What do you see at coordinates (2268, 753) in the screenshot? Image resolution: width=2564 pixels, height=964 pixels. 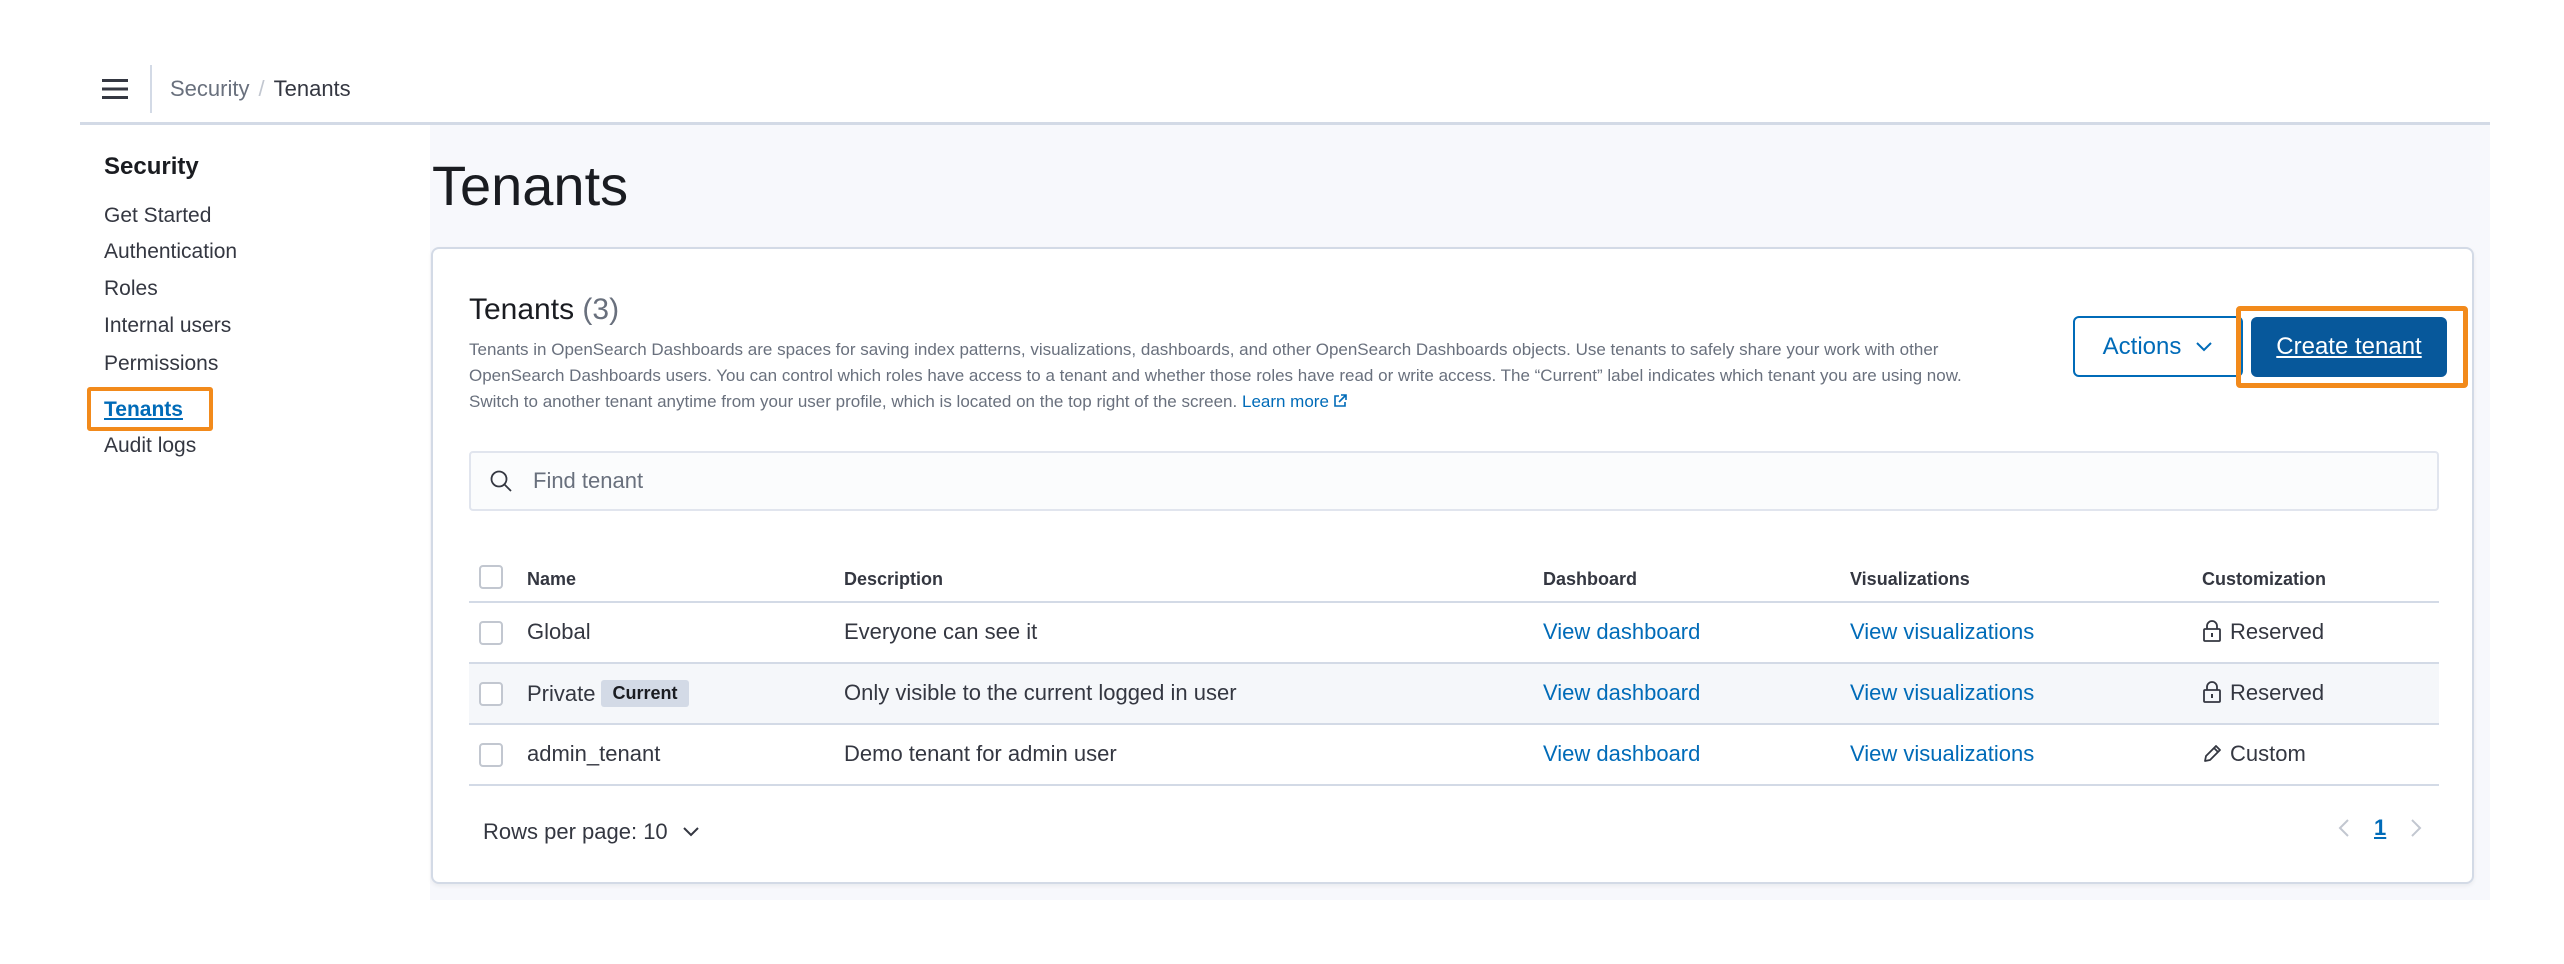 I see `customization-label: Custom` at bounding box center [2268, 753].